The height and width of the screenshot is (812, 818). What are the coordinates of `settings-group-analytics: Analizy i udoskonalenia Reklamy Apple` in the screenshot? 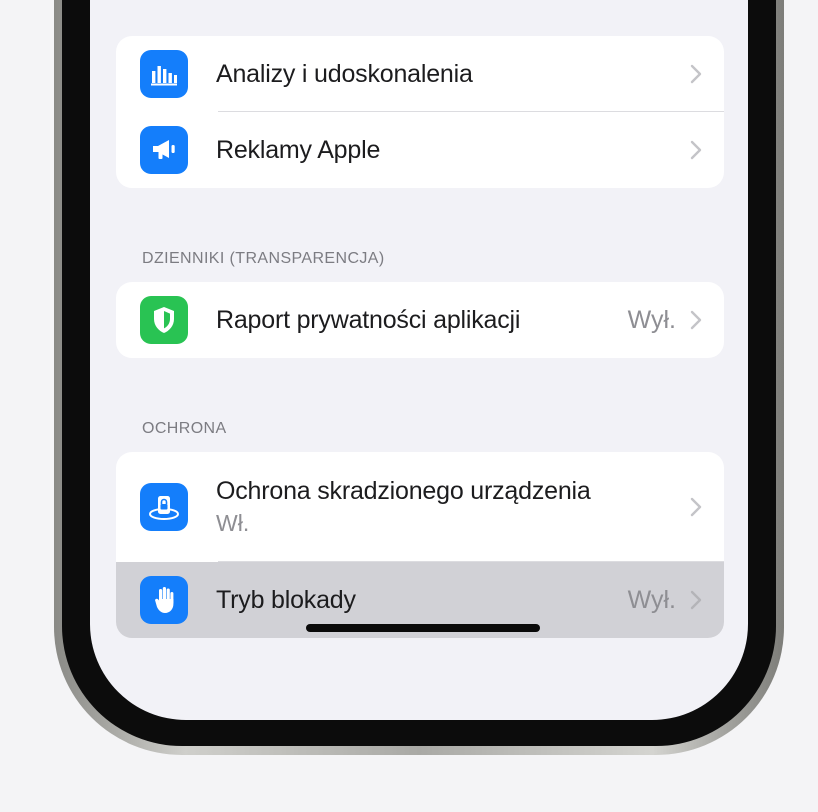 It's located at (420, 112).